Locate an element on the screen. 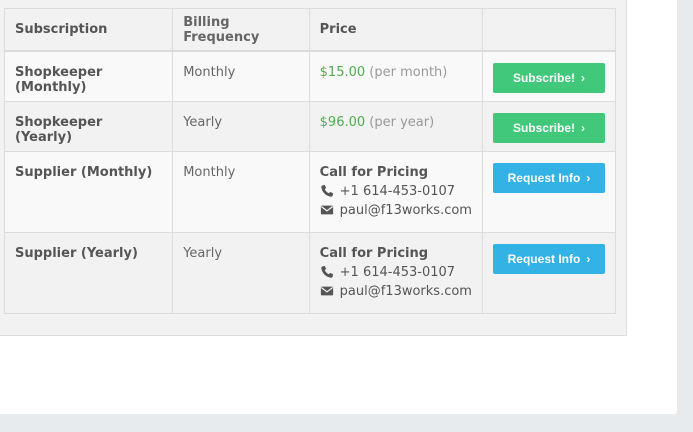 The height and width of the screenshot is (432, 693). subscription-name: Shopkeeper (Monthly) is located at coordinates (88, 76).